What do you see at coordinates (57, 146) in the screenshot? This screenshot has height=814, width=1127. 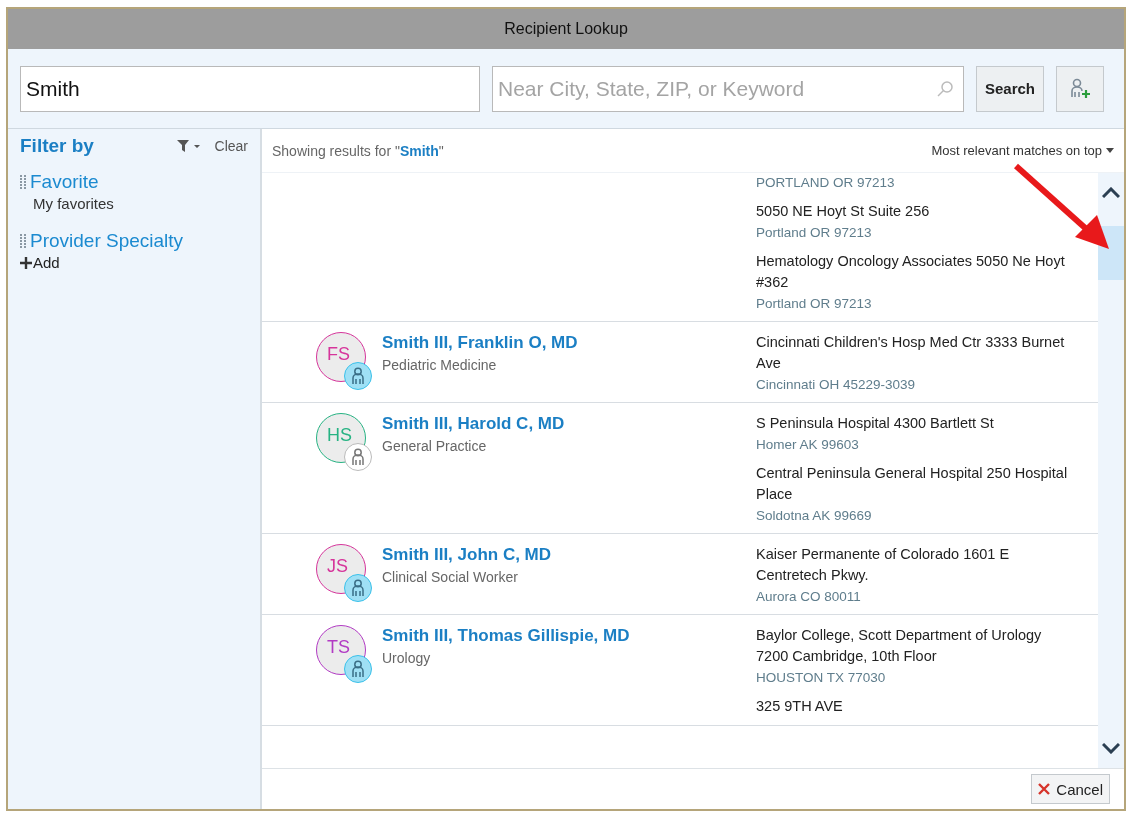 I see `filter-heading: Filter by` at bounding box center [57, 146].